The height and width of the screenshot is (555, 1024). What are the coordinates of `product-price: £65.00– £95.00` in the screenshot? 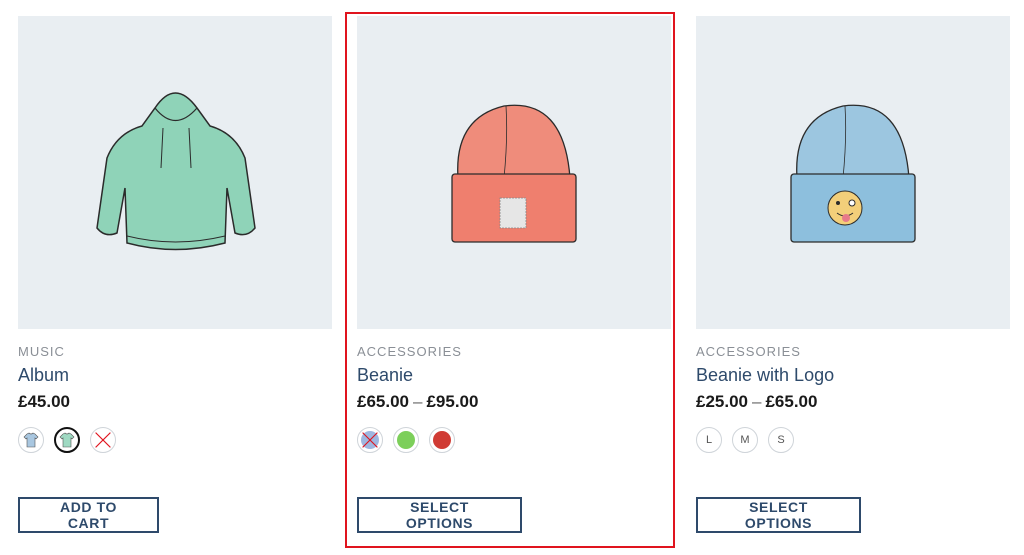 It's located at (417, 402).